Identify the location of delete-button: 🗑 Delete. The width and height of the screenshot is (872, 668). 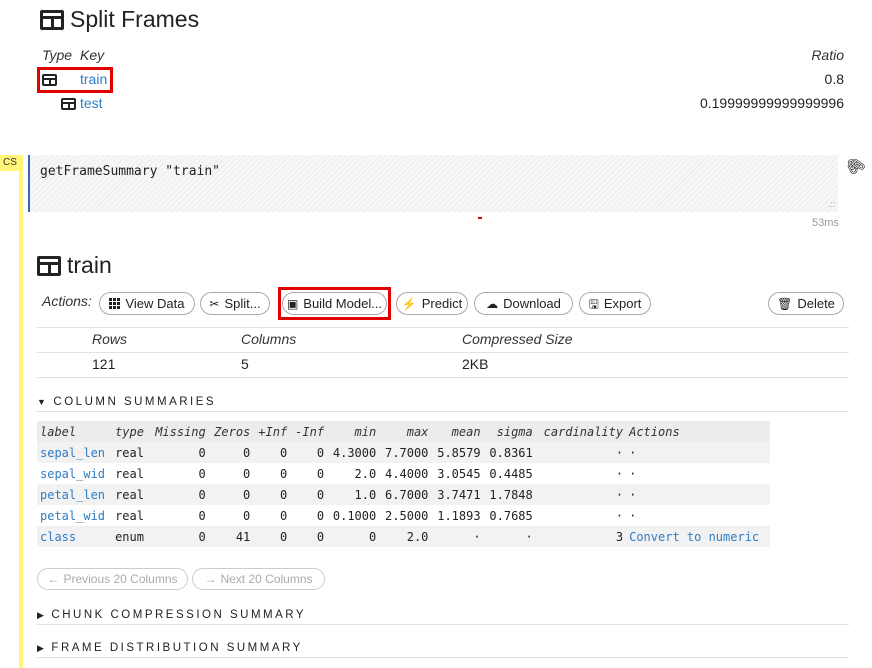
(806, 303).